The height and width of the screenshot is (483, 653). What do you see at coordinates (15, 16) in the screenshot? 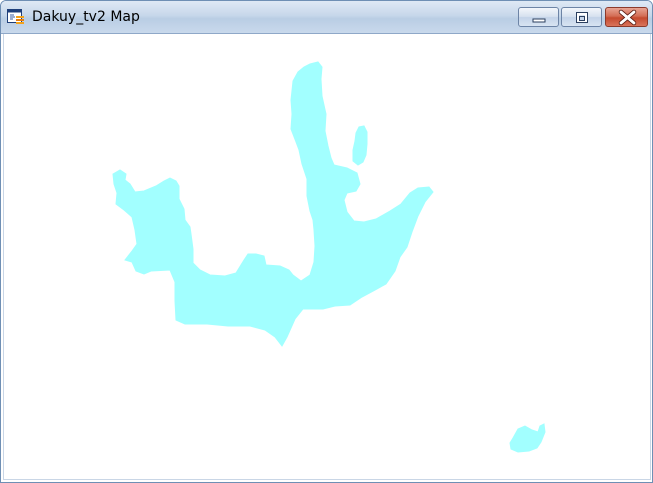
I see `app-map-icon` at bounding box center [15, 16].